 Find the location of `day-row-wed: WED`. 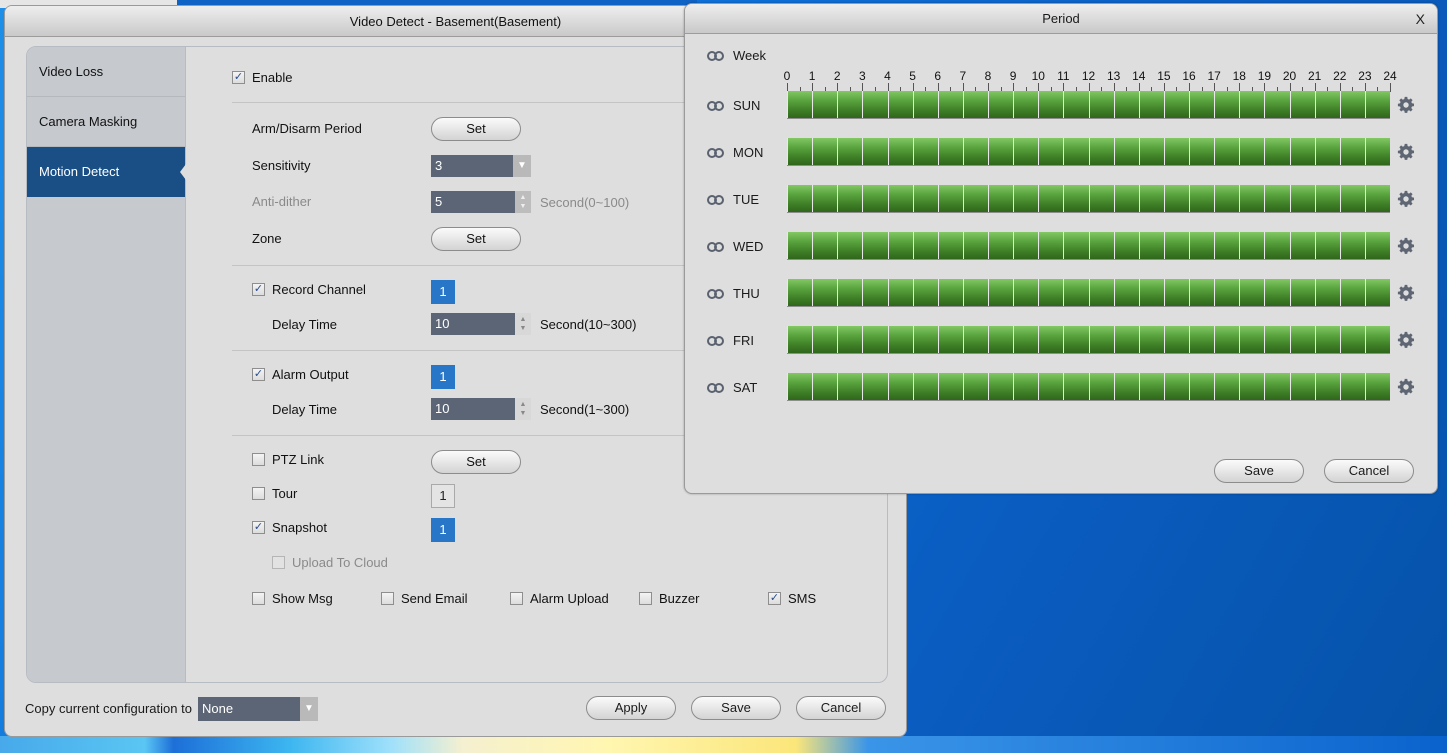

day-row-wed: WED is located at coordinates (735, 246).